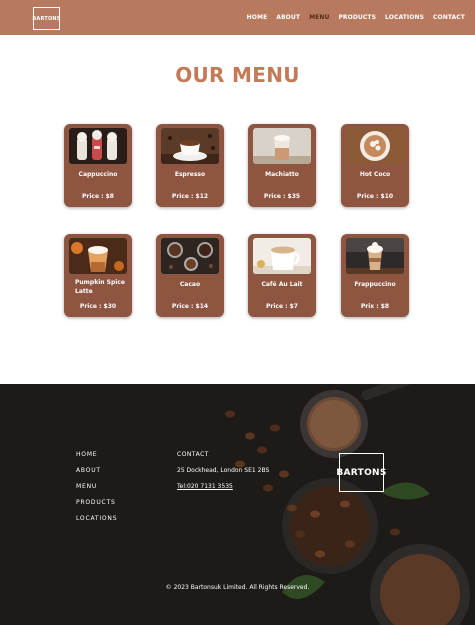 Image resolution: width=475 pixels, height=625 pixels. What do you see at coordinates (98, 165) in the screenshot?
I see `menu-card-cappuccino: Cappuccino Price : $8` at bounding box center [98, 165].